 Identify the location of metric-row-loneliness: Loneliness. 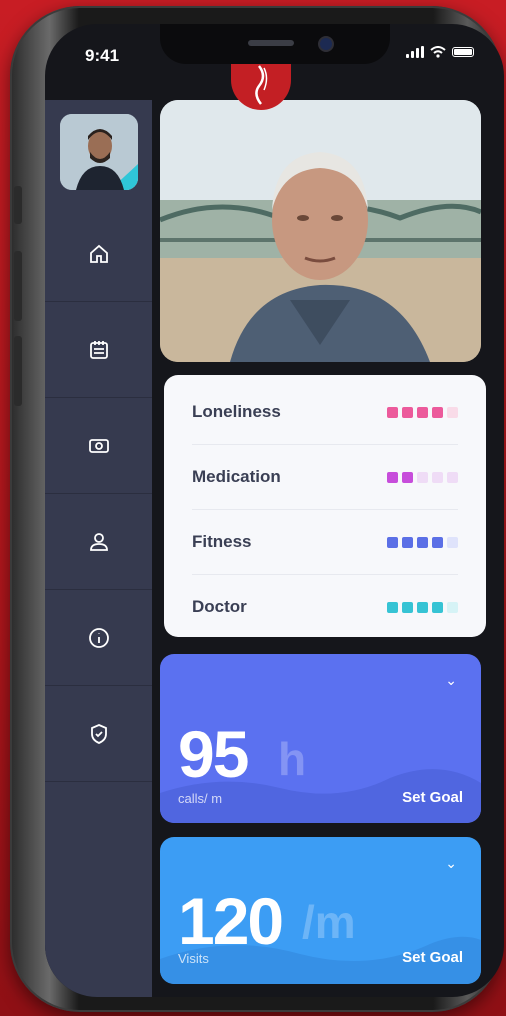
(325, 412).